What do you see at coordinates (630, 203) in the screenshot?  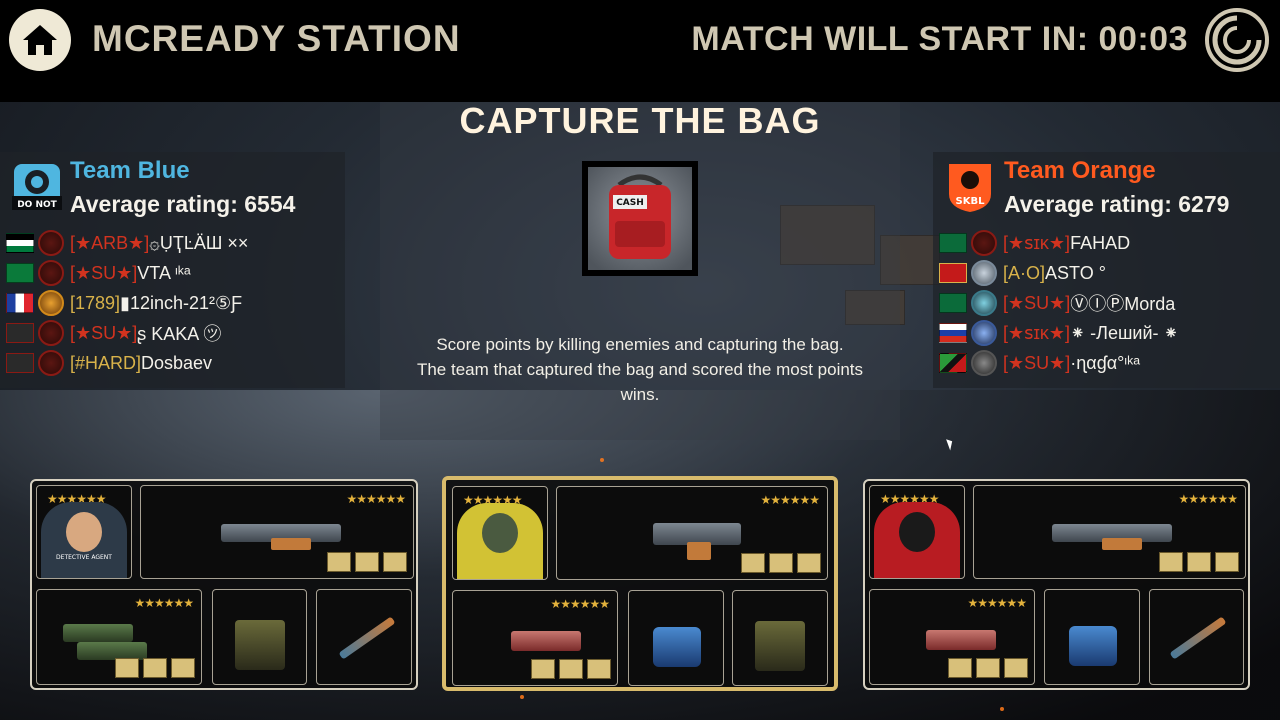 I see `bag-label: CASH` at bounding box center [630, 203].